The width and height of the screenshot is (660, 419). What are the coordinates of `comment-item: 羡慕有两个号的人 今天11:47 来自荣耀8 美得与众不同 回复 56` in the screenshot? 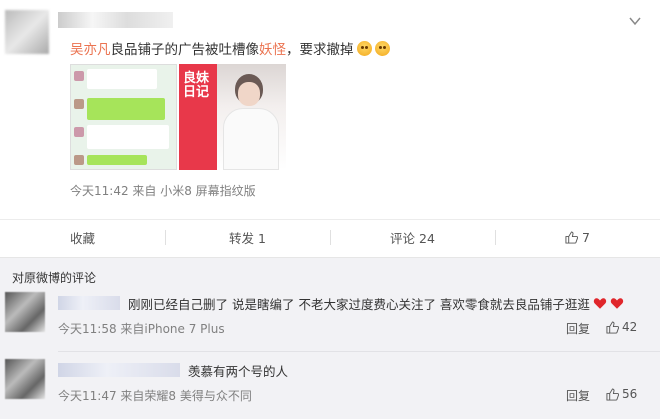 It's located at (330, 386).